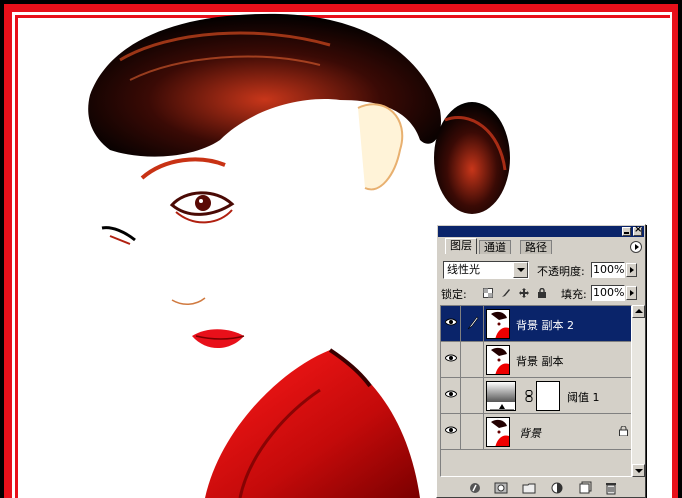 The width and height of the screenshot is (682, 498). Describe the element at coordinates (529, 396) in the screenshot. I see `chain-link-icon` at that location.